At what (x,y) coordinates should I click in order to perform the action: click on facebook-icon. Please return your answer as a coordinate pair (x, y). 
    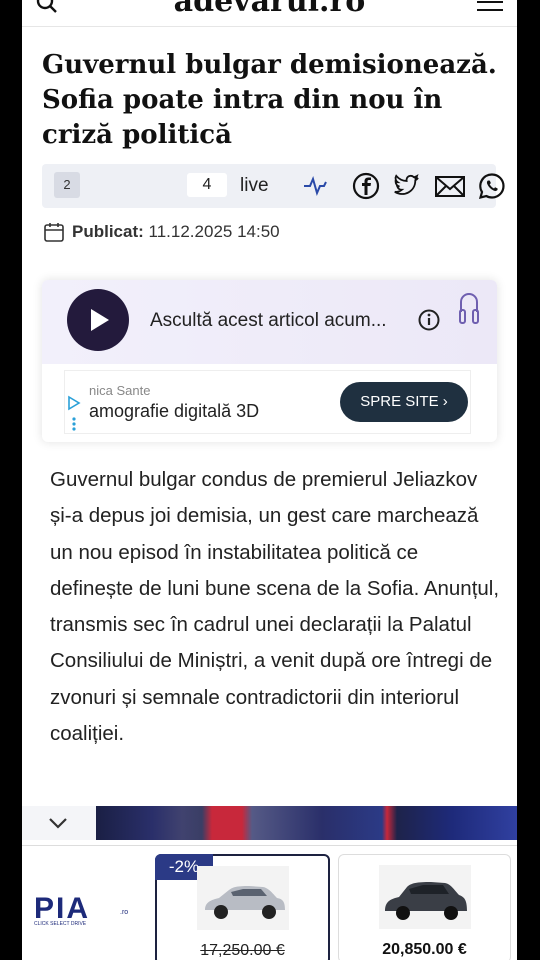
    Looking at the image, I should click on (366, 186).